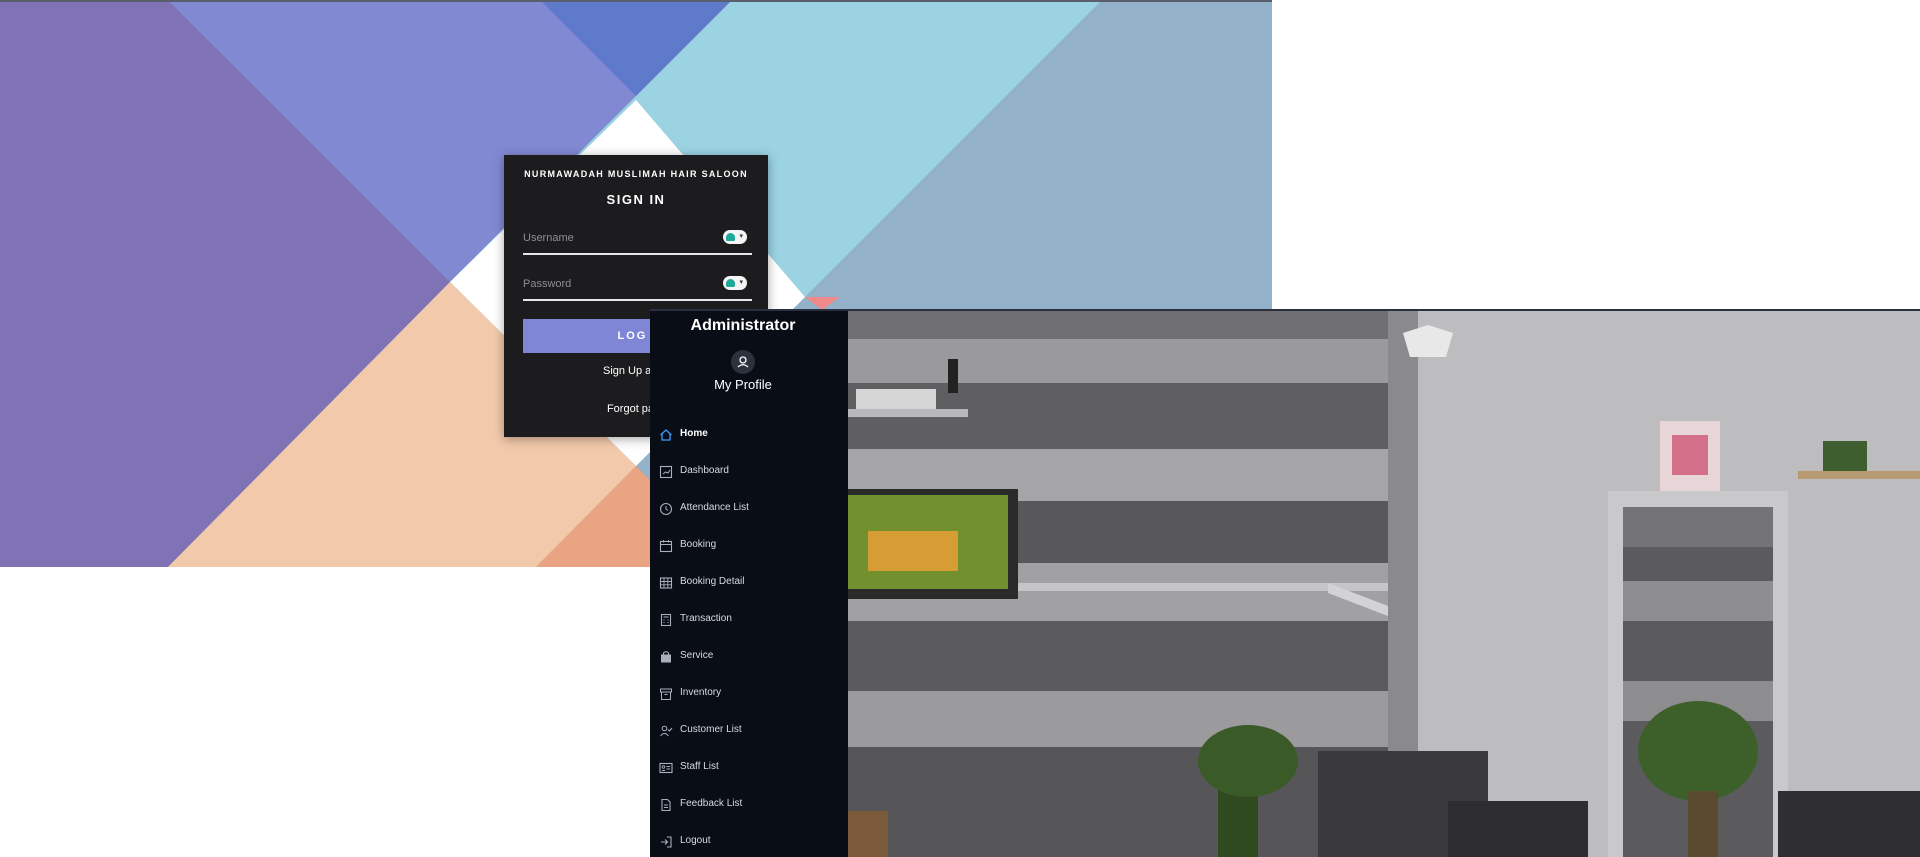 This screenshot has height=857, width=1920. I want to click on username-field: ▾, so click(637, 241).